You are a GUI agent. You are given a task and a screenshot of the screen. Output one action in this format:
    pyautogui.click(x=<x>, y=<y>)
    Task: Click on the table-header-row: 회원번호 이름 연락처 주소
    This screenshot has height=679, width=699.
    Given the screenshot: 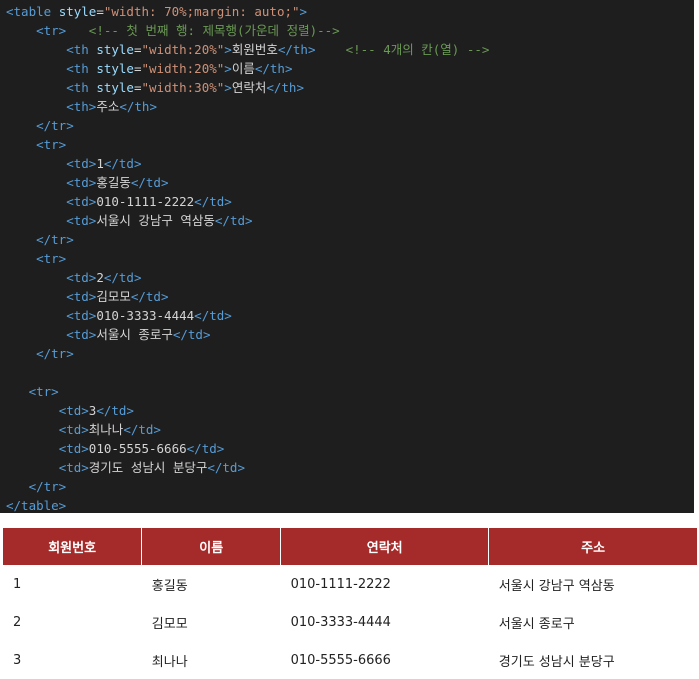 What is the action you would take?
    pyautogui.click(x=350, y=546)
    